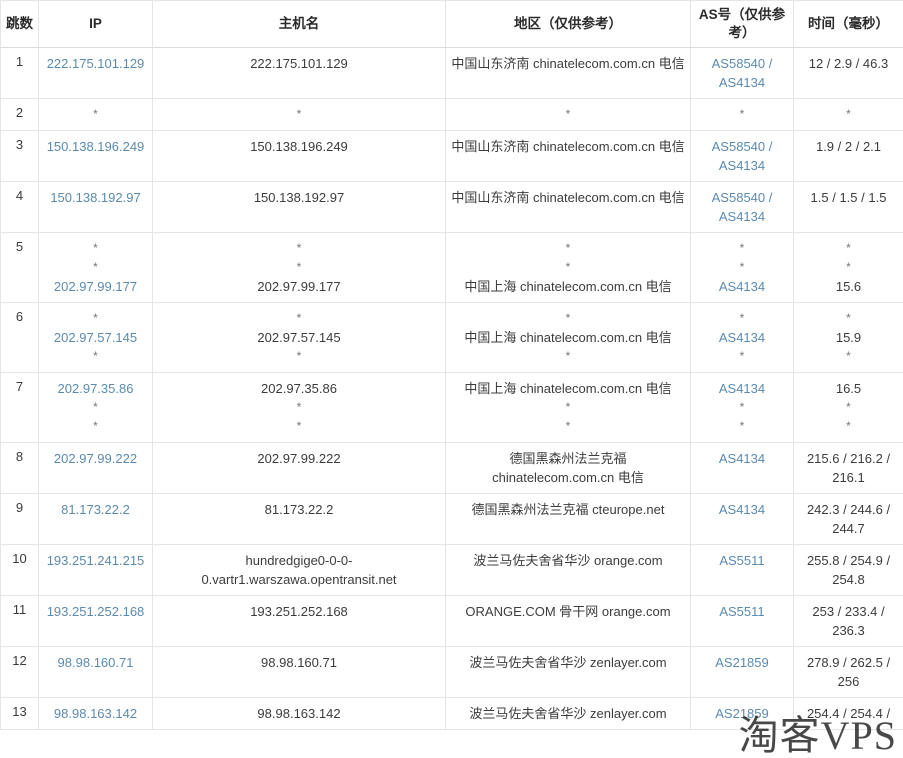  I want to click on cell-hostname-text: 150.138.192.97, so click(299, 197).